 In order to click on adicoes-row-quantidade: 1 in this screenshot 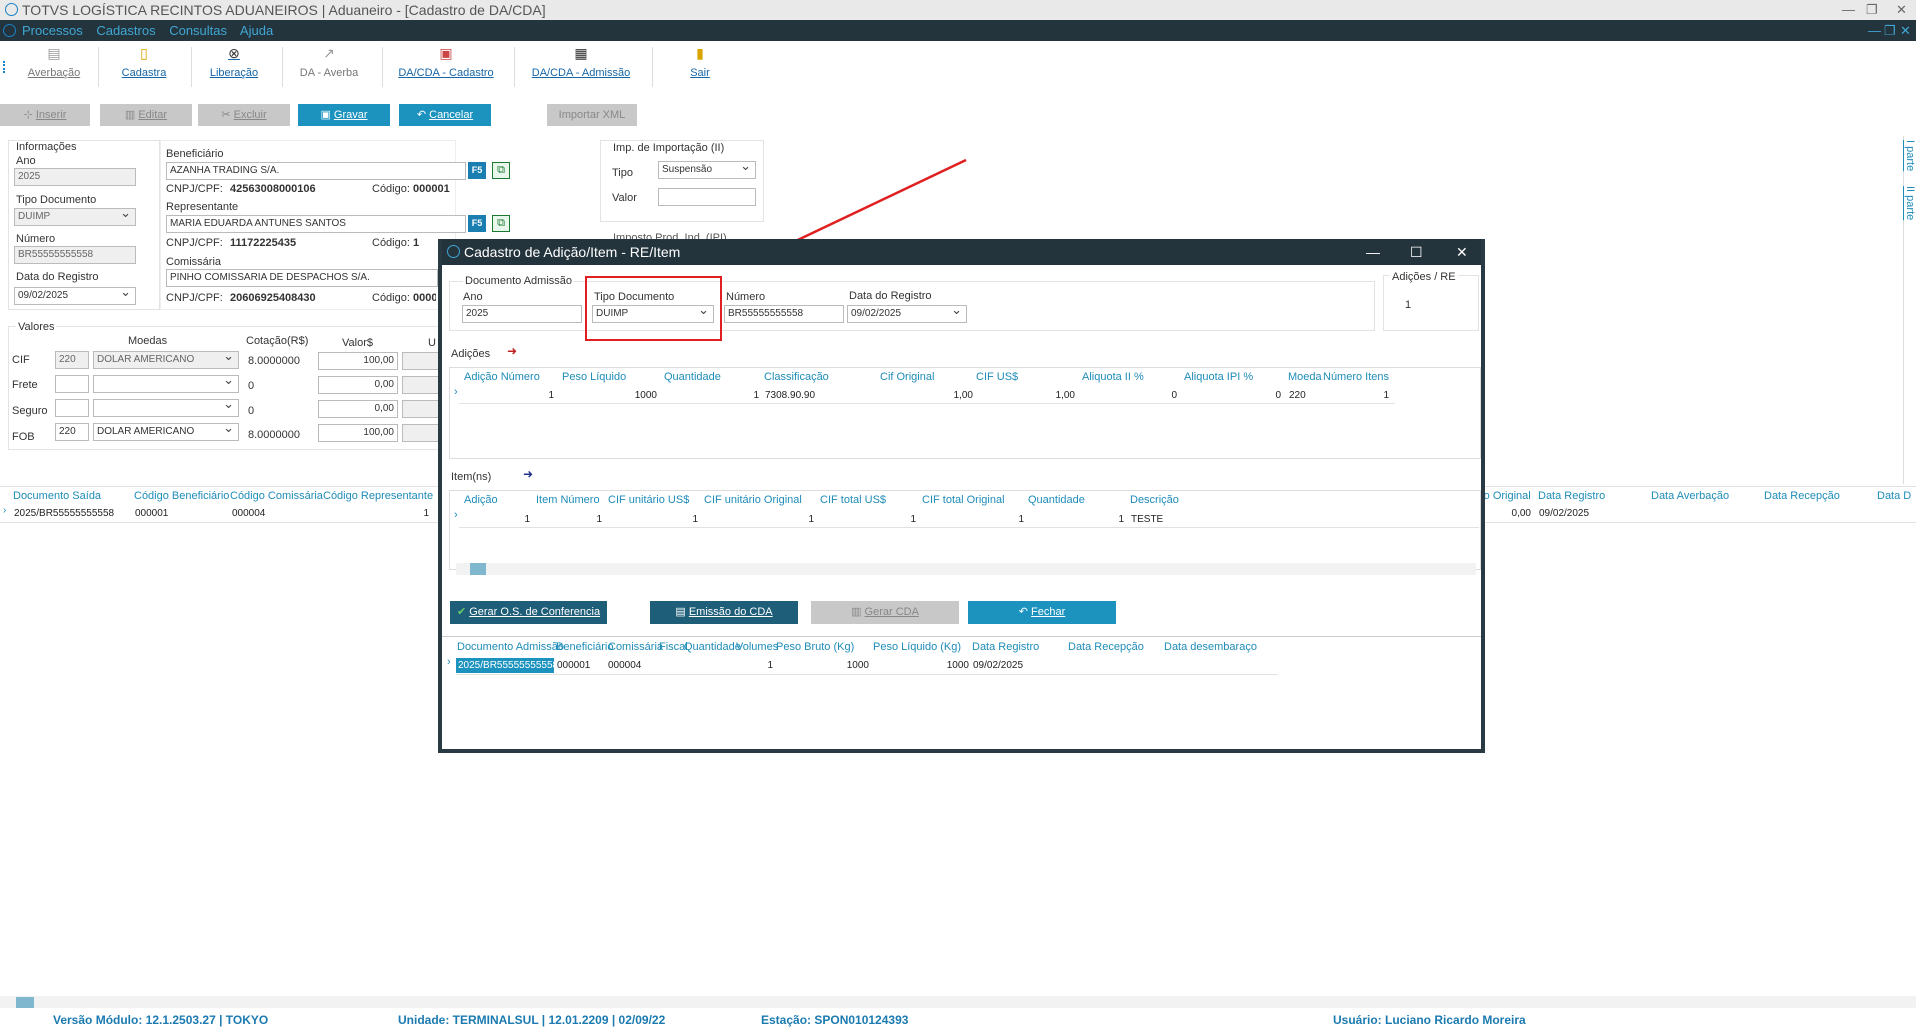, I will do `click(711, 395)`.